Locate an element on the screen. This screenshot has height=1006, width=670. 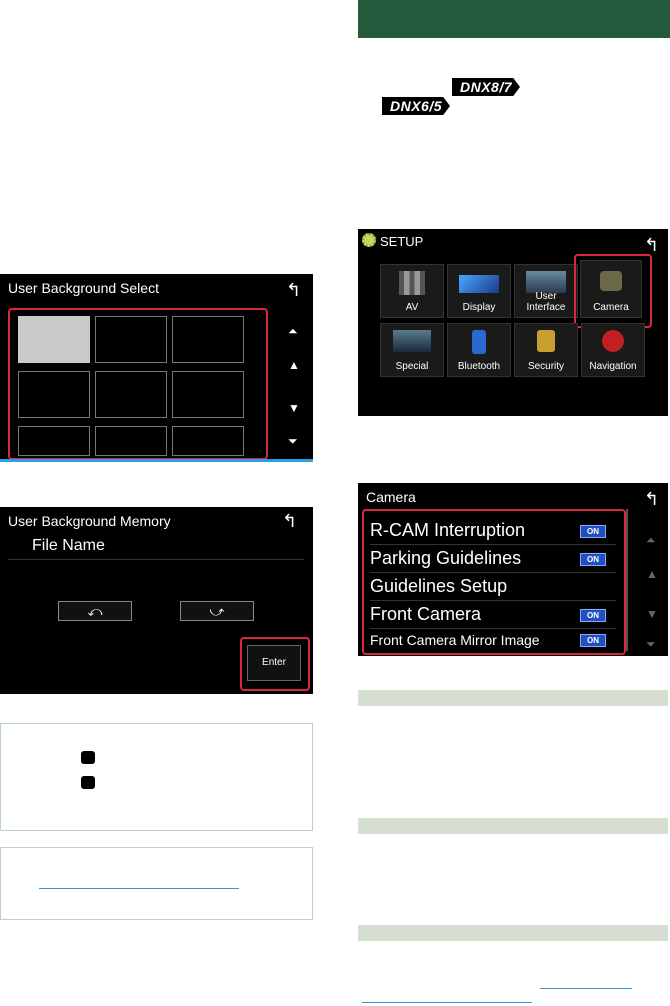
setup-item-navigation: Navigation is located at coordinates (613, 350).